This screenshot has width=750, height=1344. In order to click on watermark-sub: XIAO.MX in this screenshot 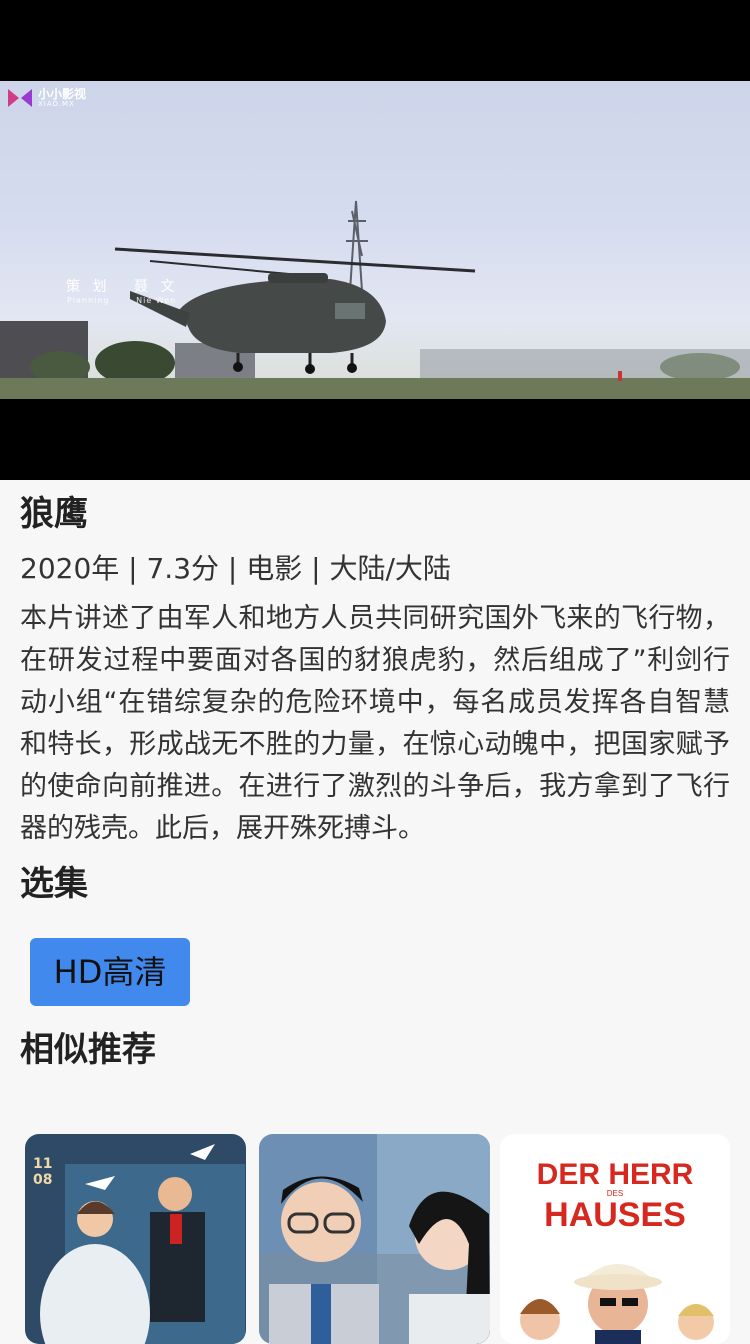, I will do `click(56, 104)`.